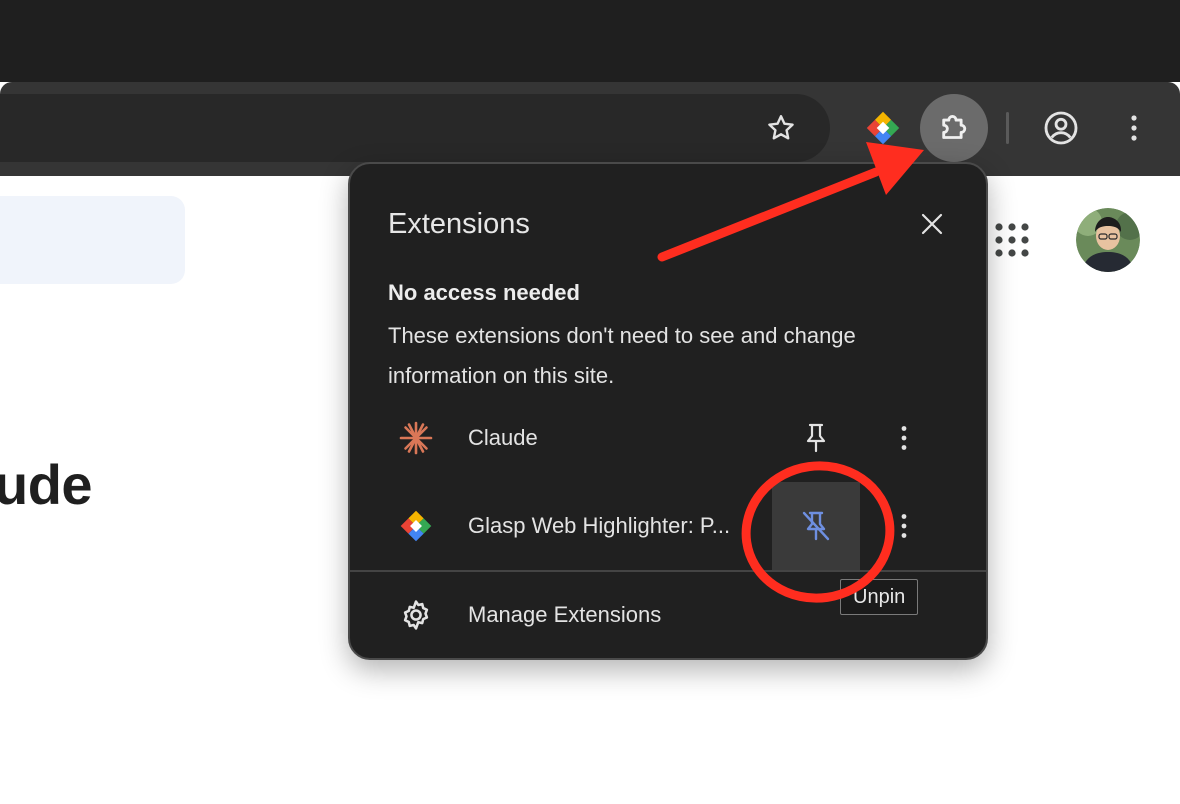  What do you see at coordinates (92, 240) in the screenshot?
I see `page-search-box` at bounding box center [92, 240].